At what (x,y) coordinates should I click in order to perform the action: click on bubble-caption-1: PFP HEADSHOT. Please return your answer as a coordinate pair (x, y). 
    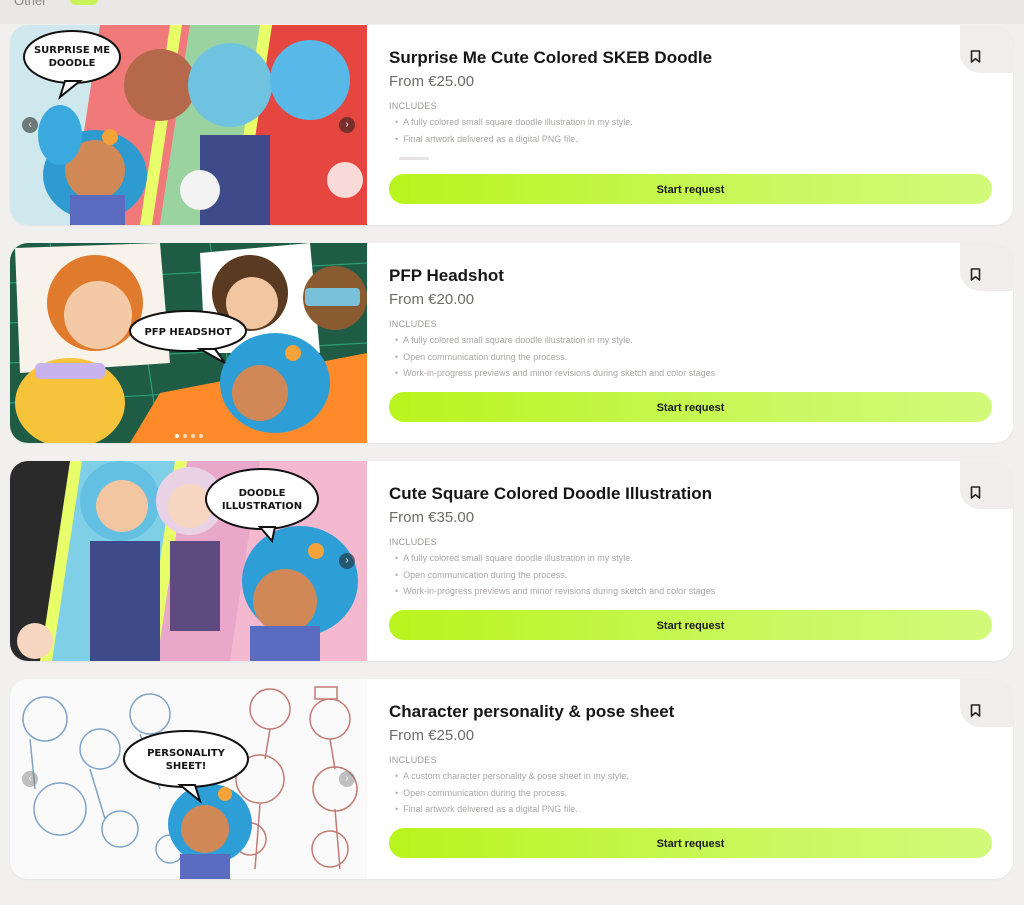
    Looking at the image, I should click on (187, 332).